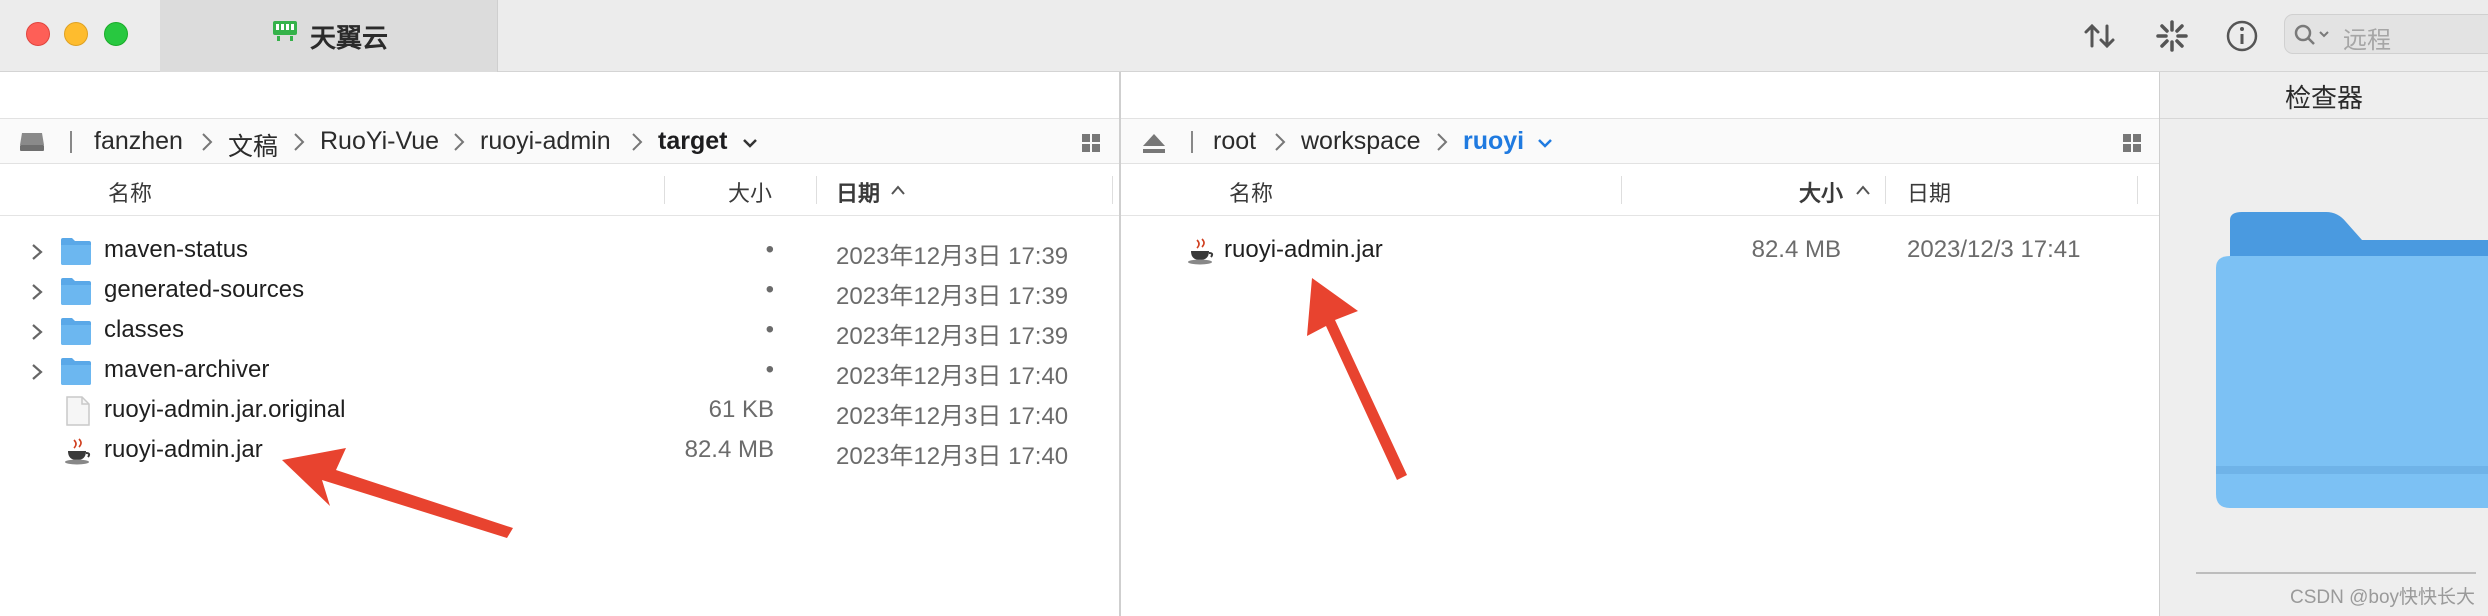  I want to click on server-icon, so click(285, 31).